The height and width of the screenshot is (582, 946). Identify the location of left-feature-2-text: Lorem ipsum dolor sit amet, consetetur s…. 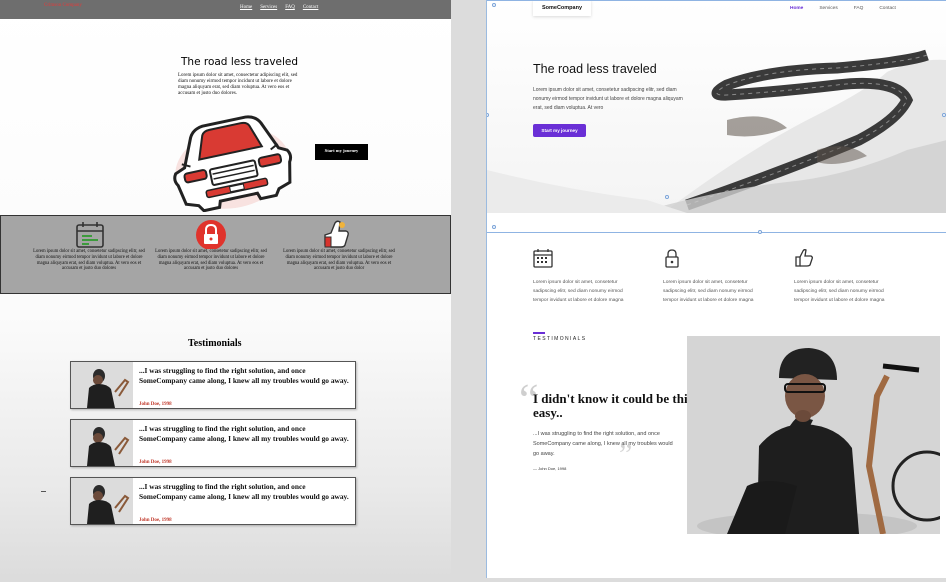
(211, 260).